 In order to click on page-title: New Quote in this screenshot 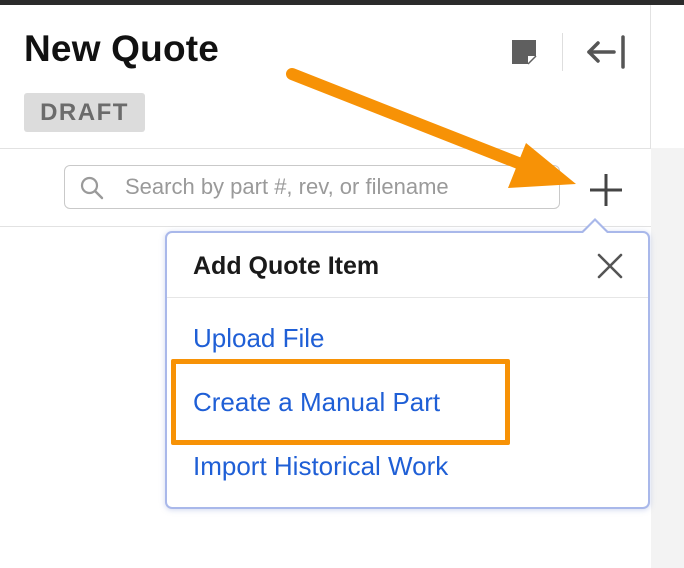, I will do `click(122, 48)`.